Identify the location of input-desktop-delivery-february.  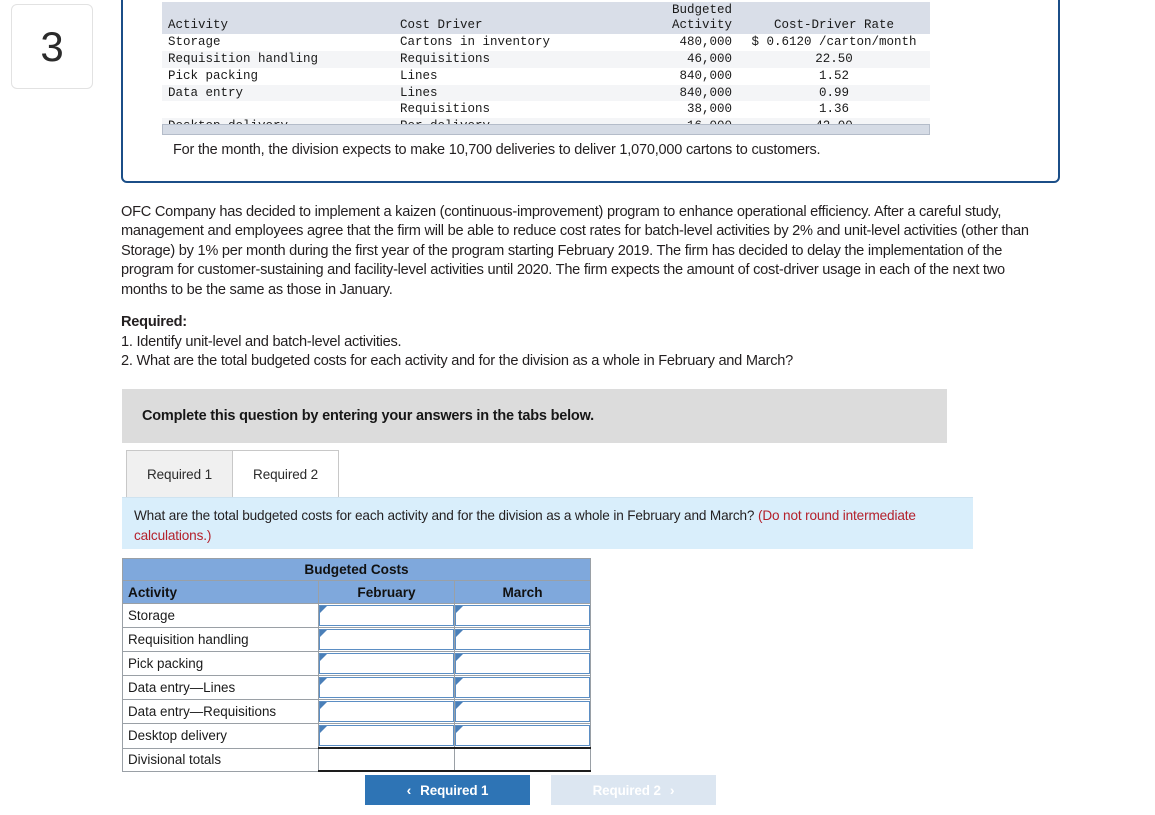
(386, 735).